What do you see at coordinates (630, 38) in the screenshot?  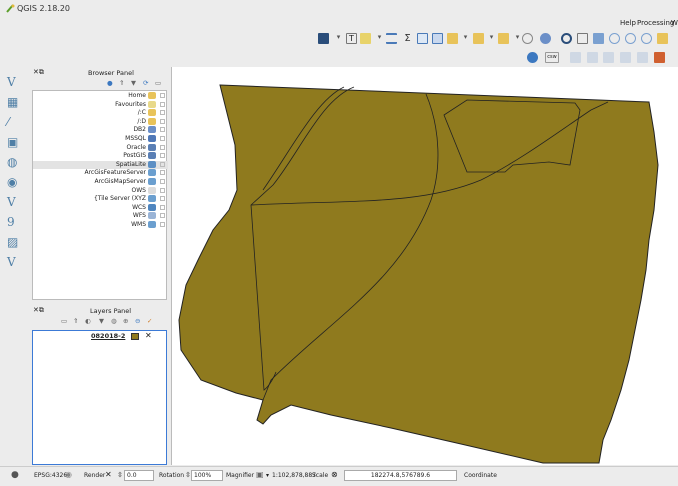 I see `zoom-out-icon` at bounding box center [630, 38].